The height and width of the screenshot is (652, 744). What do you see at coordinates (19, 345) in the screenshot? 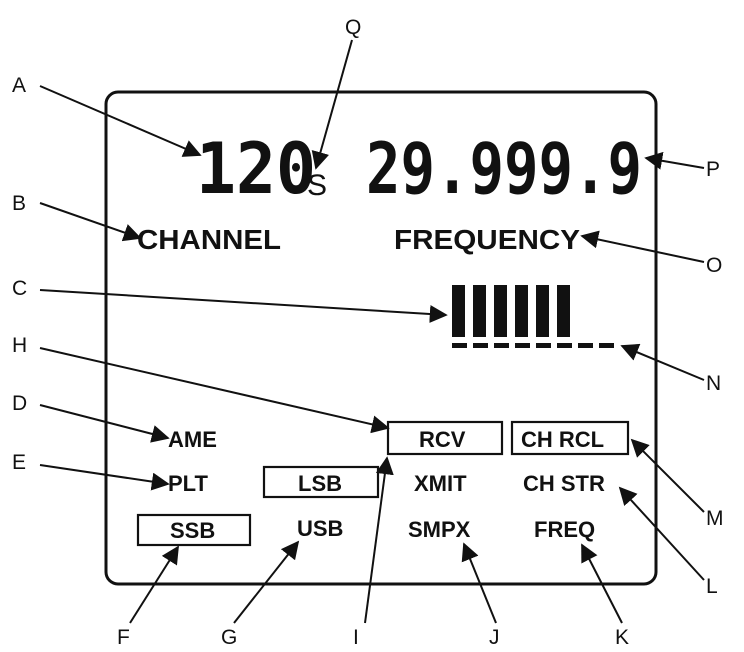
I see `callout-h: H` at bounding box center [19, 345].